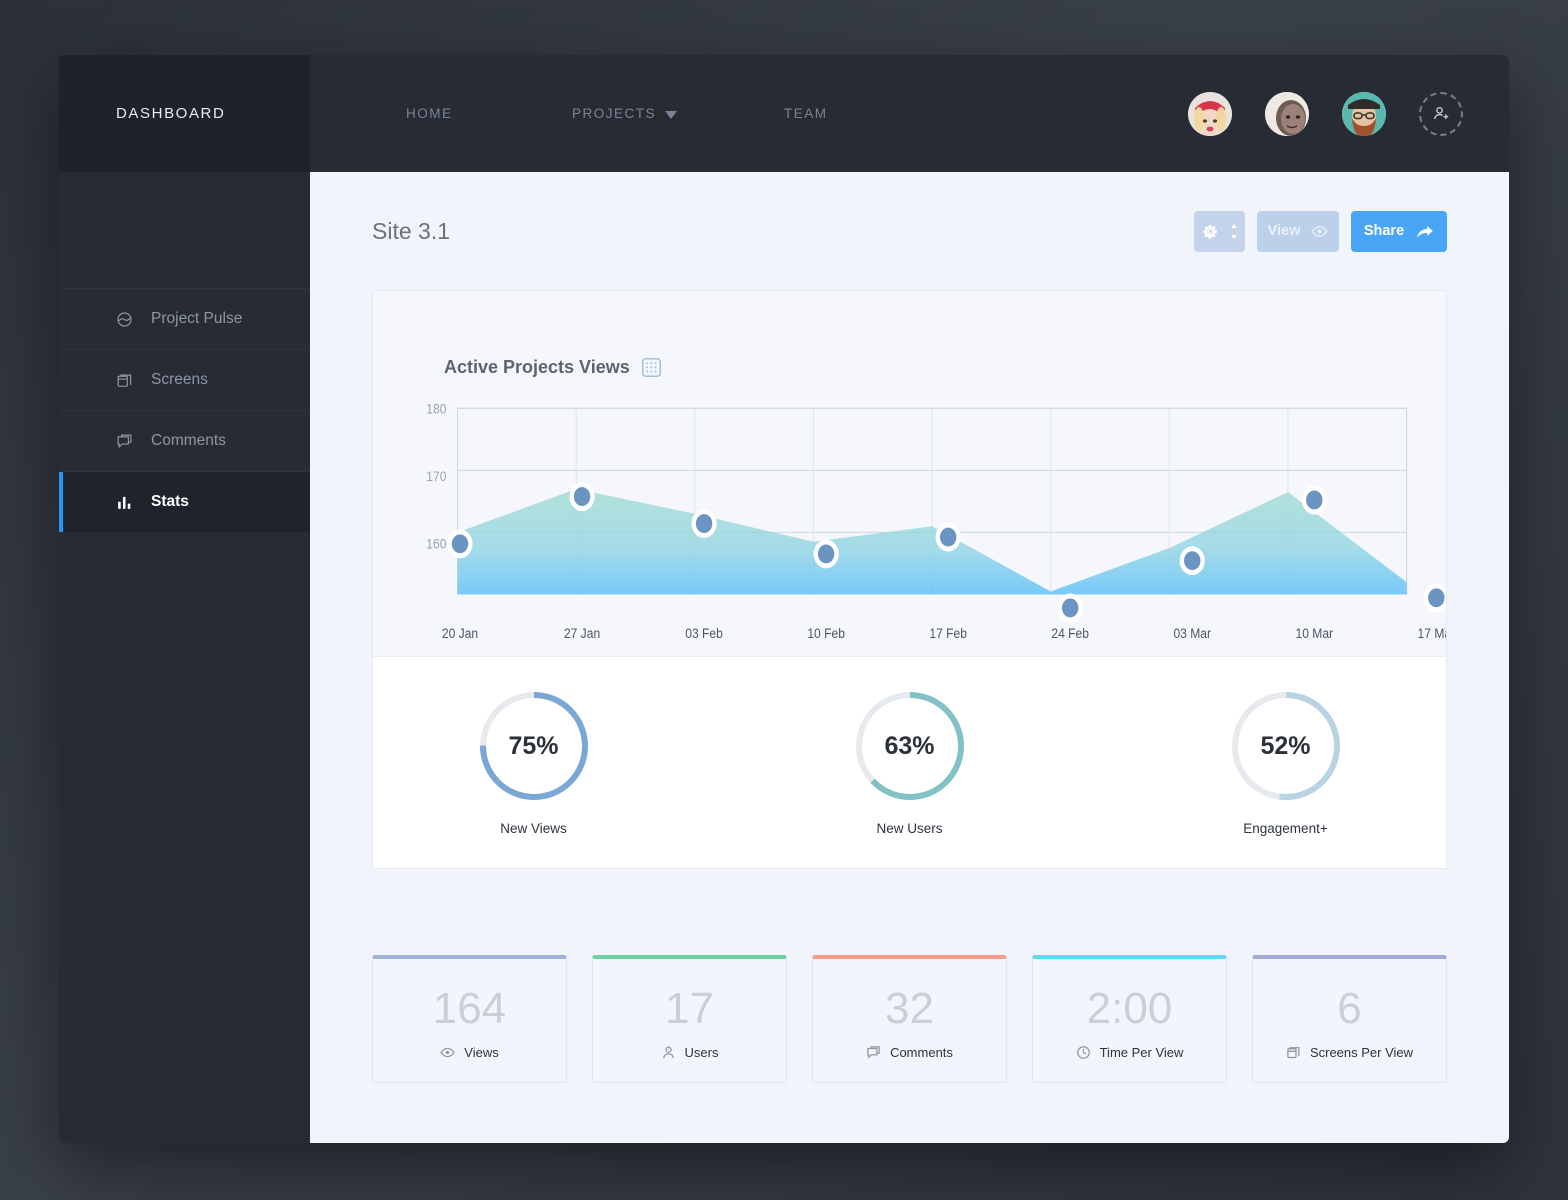  Describe the element at coordinates (1284, 231) in the screenshot. I see `view-button-label: View` at that location.